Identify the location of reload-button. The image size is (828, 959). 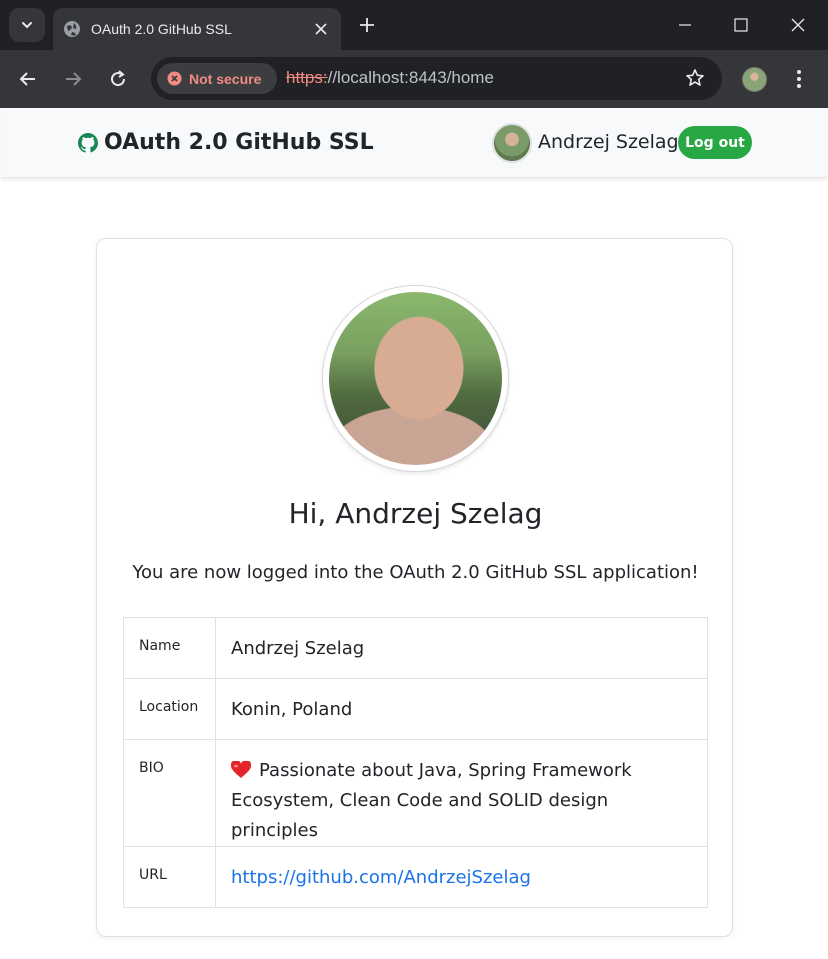
(118, 79).